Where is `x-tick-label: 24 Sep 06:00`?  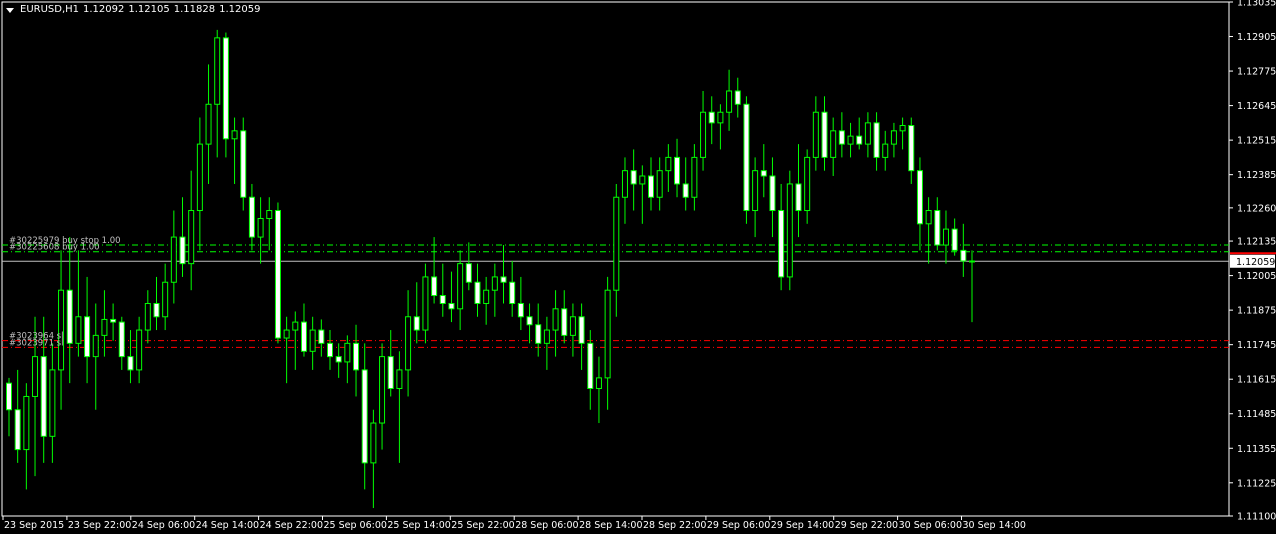
x-tick-label: 24 Sep 06:00 is located at coordinates (163, 525).